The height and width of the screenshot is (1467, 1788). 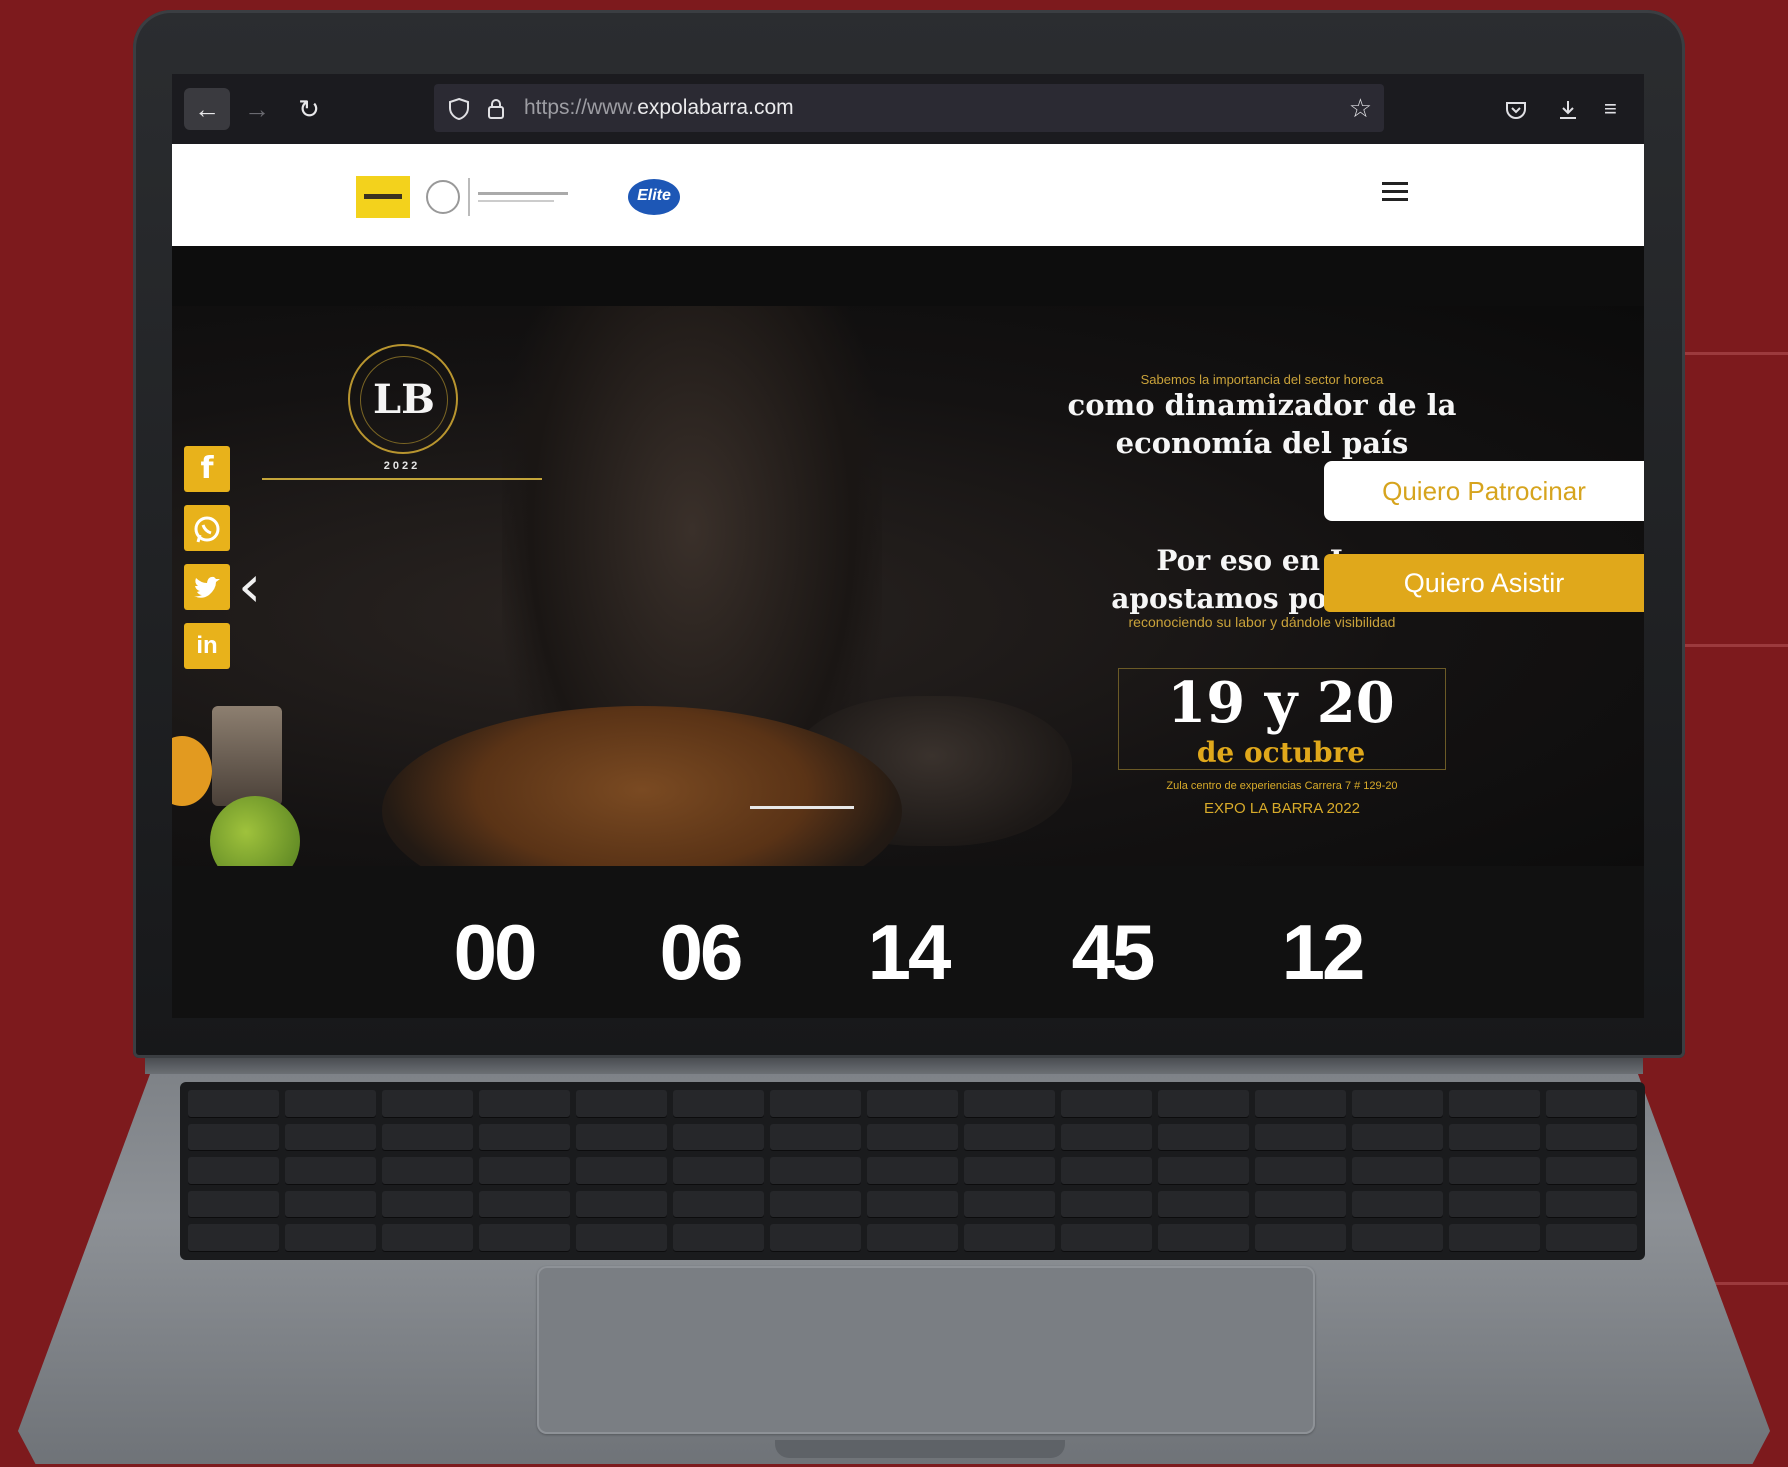 What do you see at coordinates (926, 1350) in the screenshot?
I see `laptop-trackpad` at bounding box center [926, 1350].